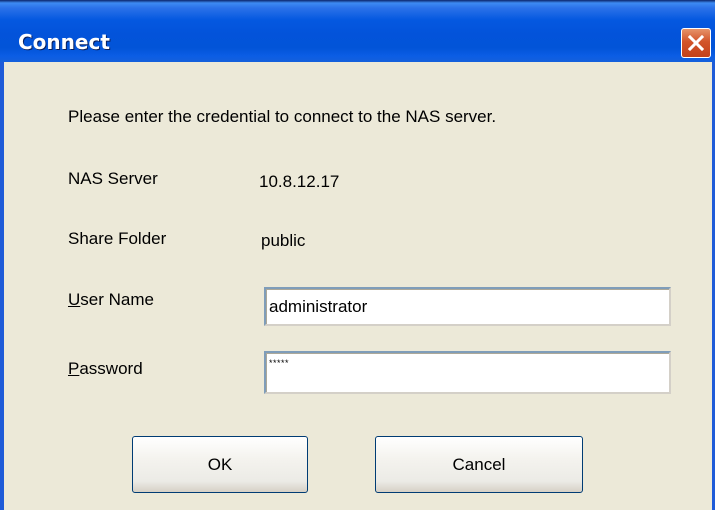 The image size is (715, 510). What do you see at coordinates (74, 368) in the screenshot?
I see `password-label-accesskey: P` at bounding box center [74, 368].